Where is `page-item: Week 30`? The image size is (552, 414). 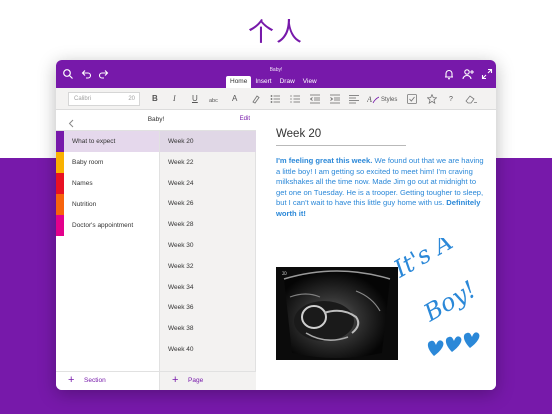
page-item: Week 30 is located at coordinates (208, 245).